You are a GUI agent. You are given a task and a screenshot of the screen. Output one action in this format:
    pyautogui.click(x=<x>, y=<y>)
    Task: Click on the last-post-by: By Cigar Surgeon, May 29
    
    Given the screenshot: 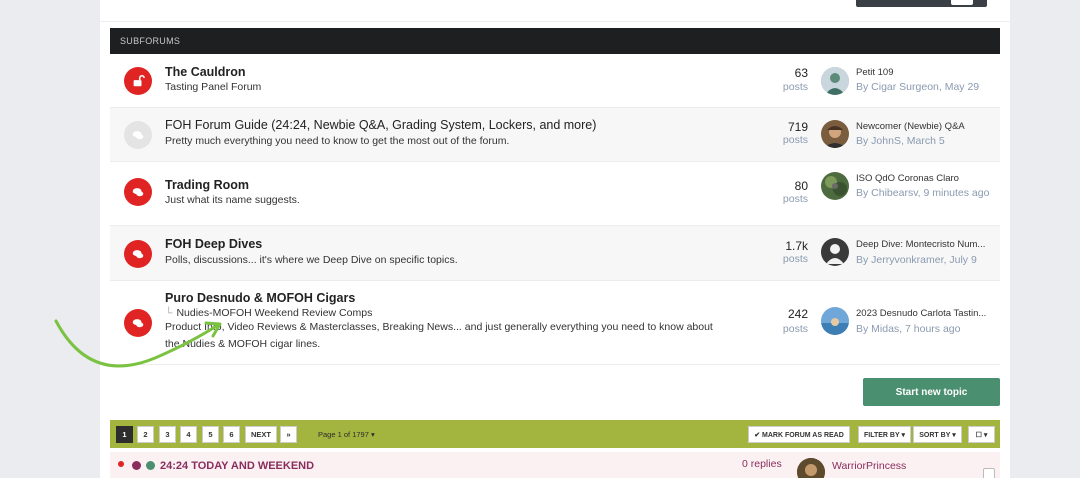 What is the action you would take?
    pyautogui.click(x=918, y=87)
    